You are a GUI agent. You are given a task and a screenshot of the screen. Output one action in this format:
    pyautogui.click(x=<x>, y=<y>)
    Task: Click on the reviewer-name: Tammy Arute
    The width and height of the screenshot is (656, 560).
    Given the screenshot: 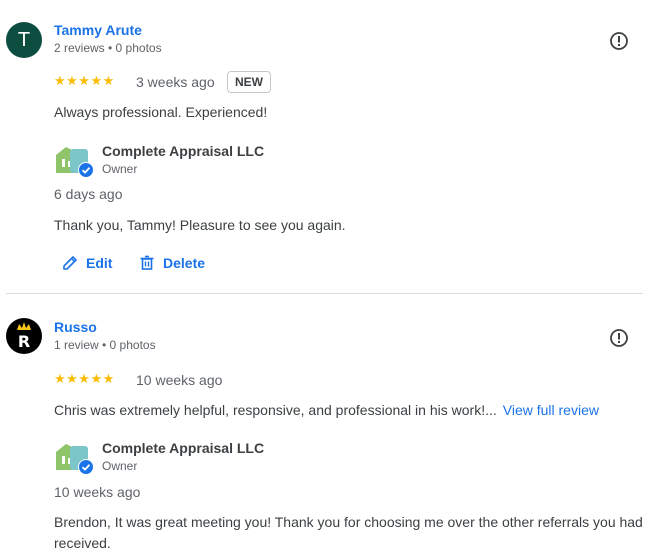 What is the action you would take?
    pyautogui.click(x=98, y=30)
    